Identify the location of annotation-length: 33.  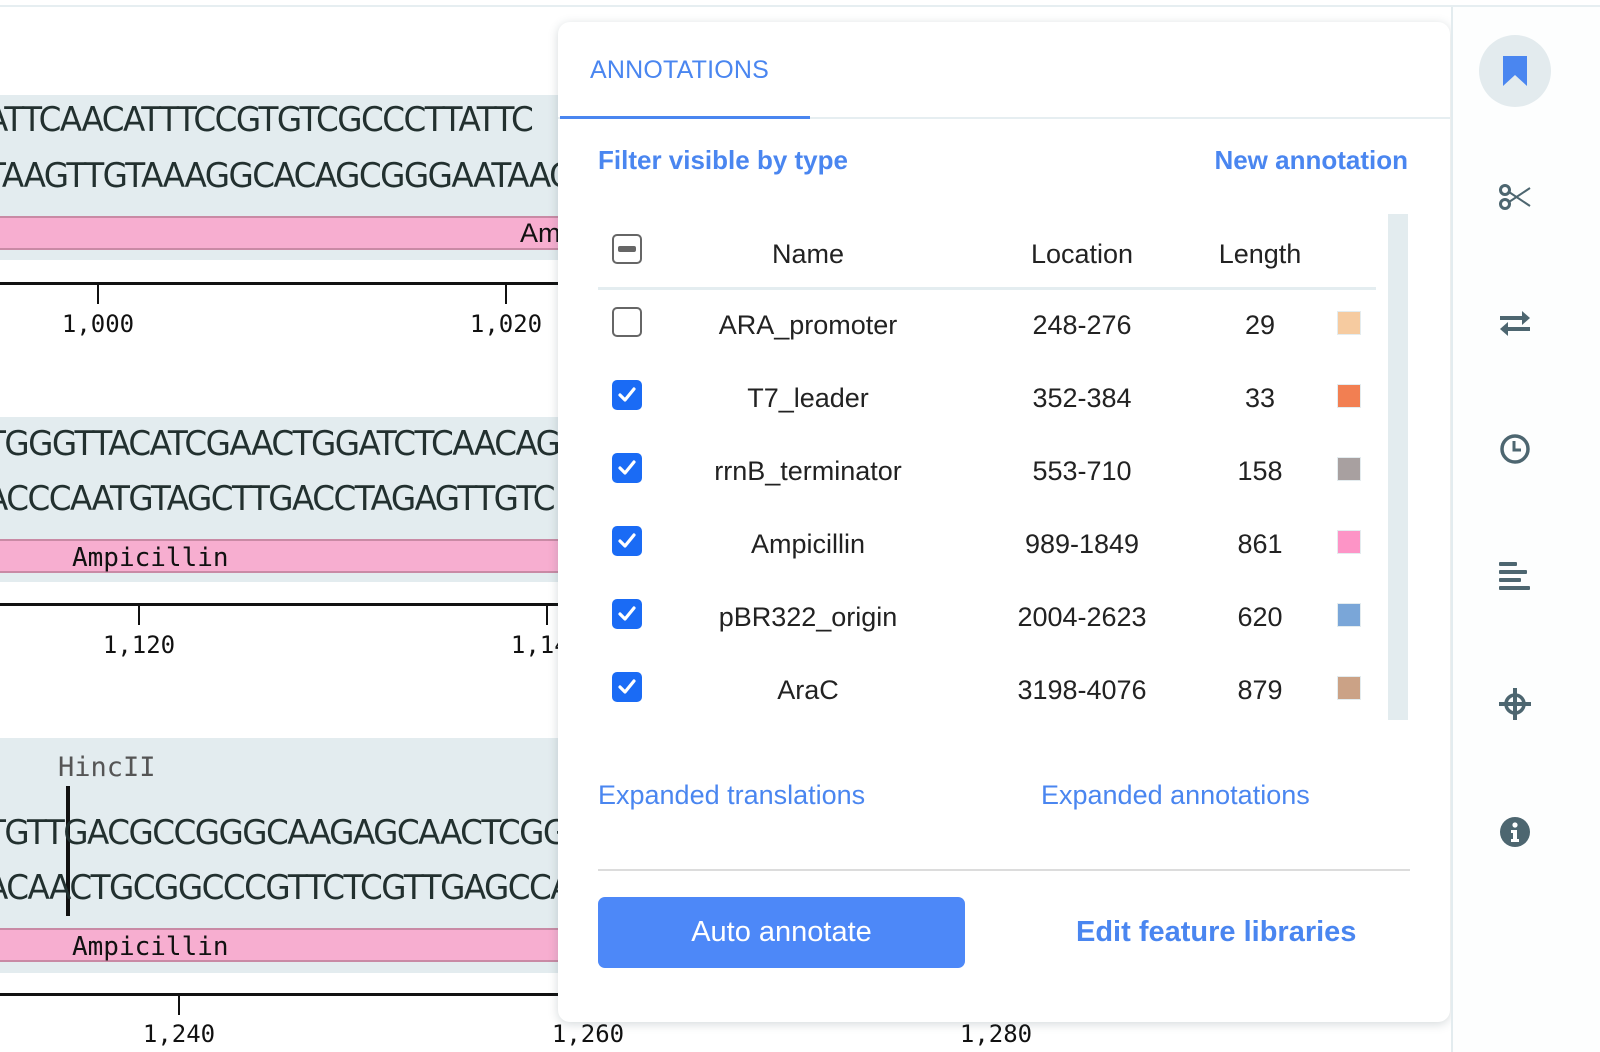
(1260, 398).